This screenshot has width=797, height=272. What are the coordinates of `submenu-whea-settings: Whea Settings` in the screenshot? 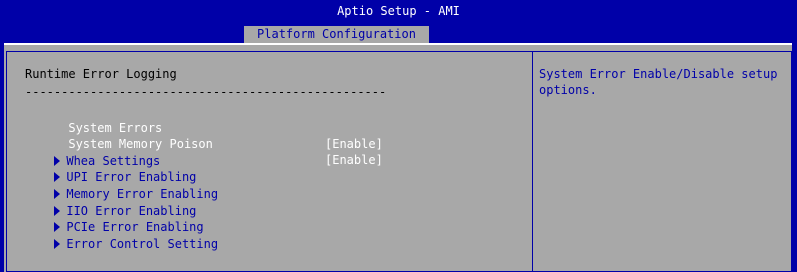 It's located at (85, 152).